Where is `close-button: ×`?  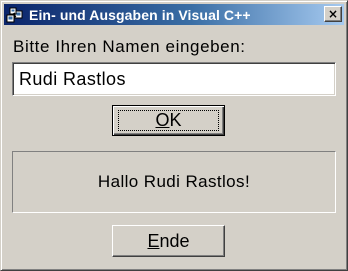 close-button: × is located at coordinates (333, 14).